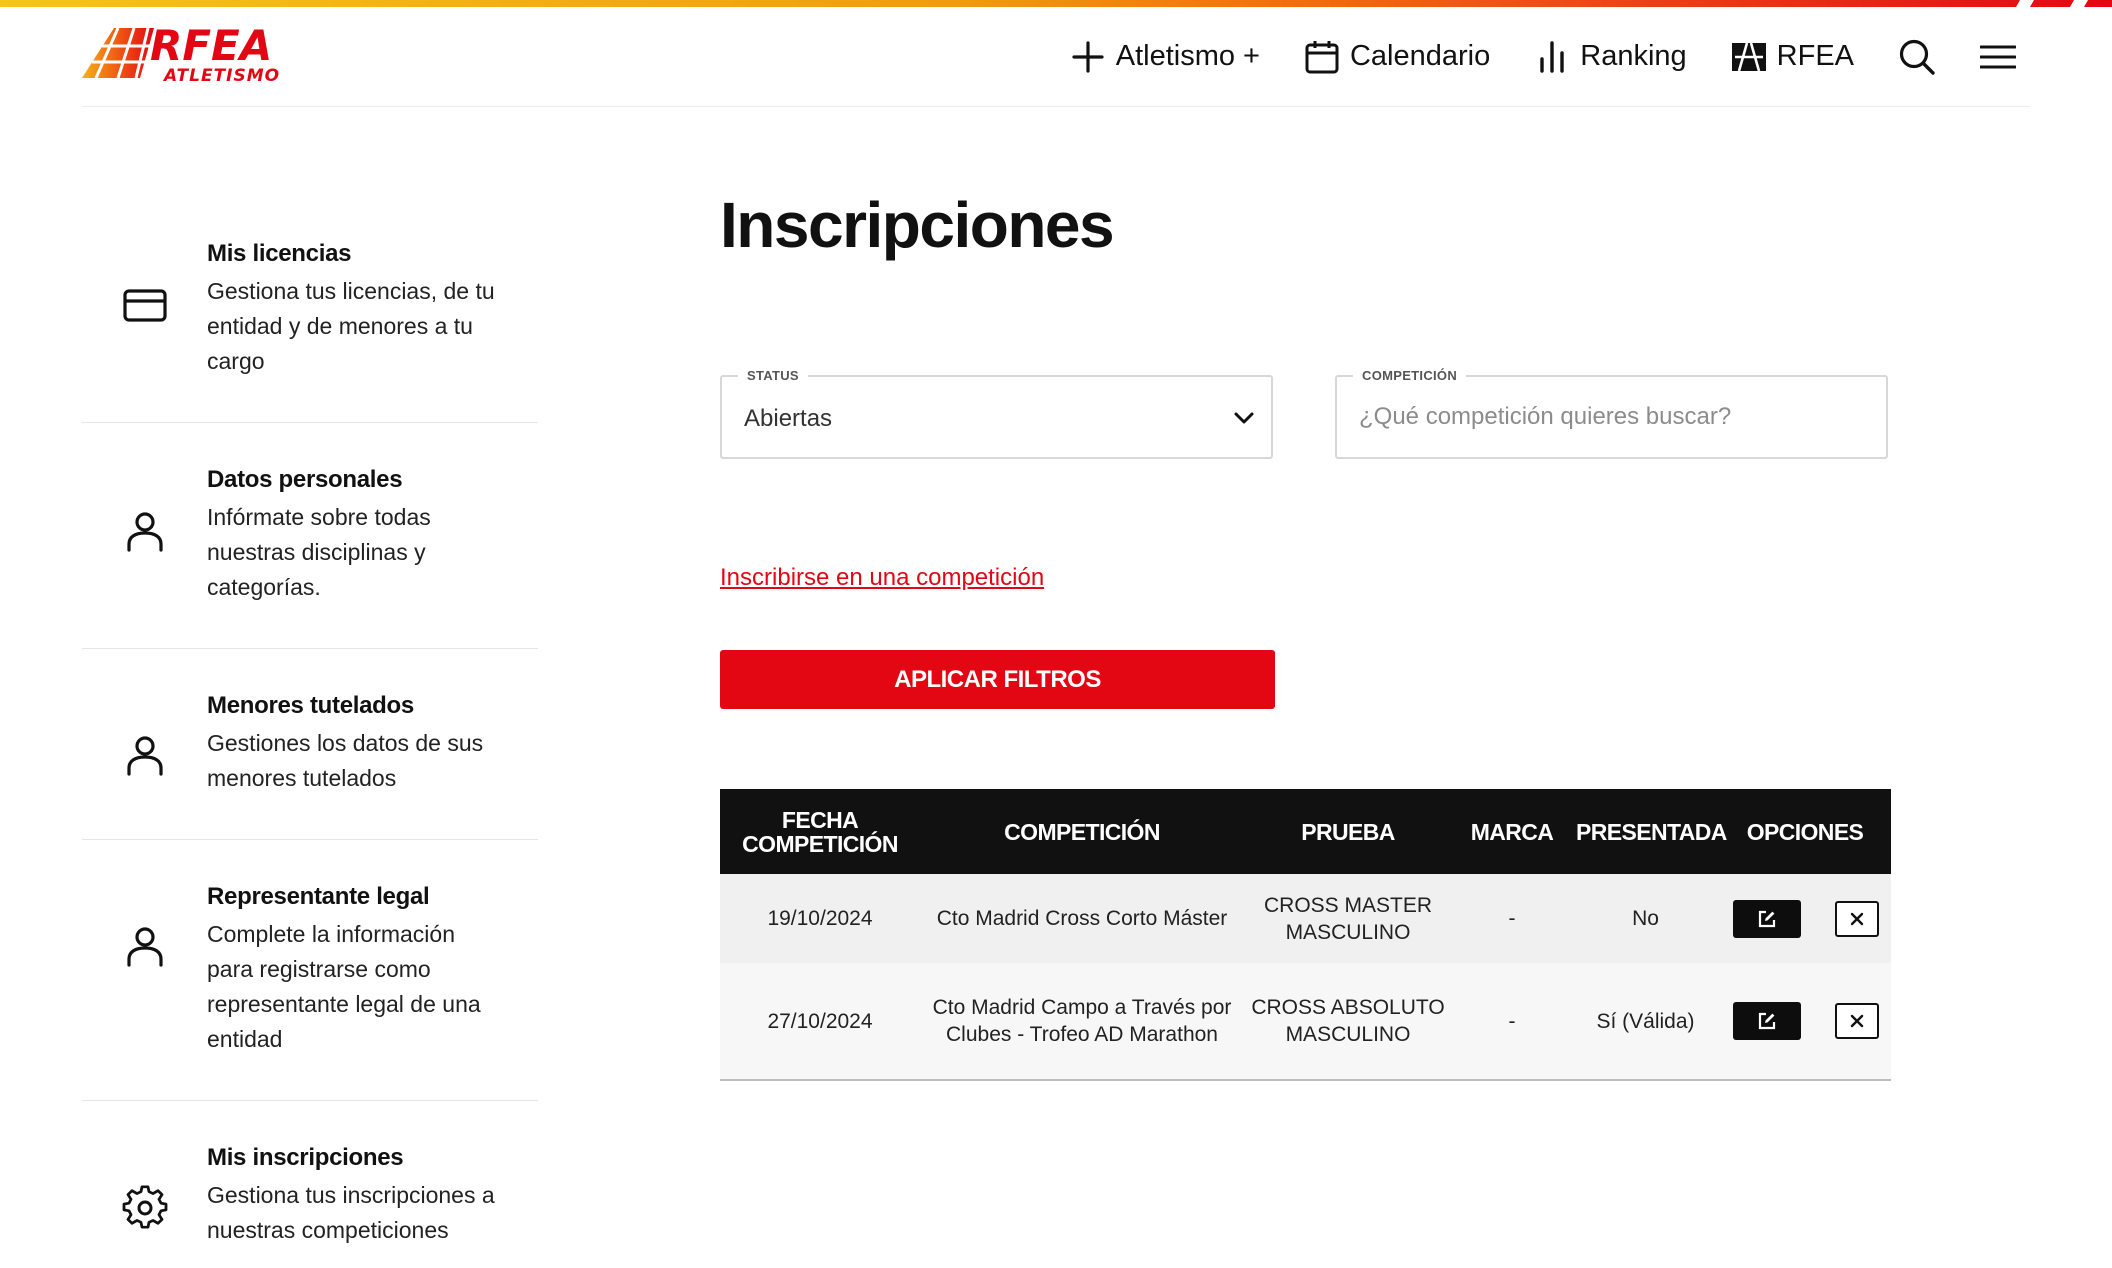 This screenshot has width=2112, height=1268. Describe the element at coordinates (1815, 56) in the screenshot. I see `nav-label: RFEA` at that location.